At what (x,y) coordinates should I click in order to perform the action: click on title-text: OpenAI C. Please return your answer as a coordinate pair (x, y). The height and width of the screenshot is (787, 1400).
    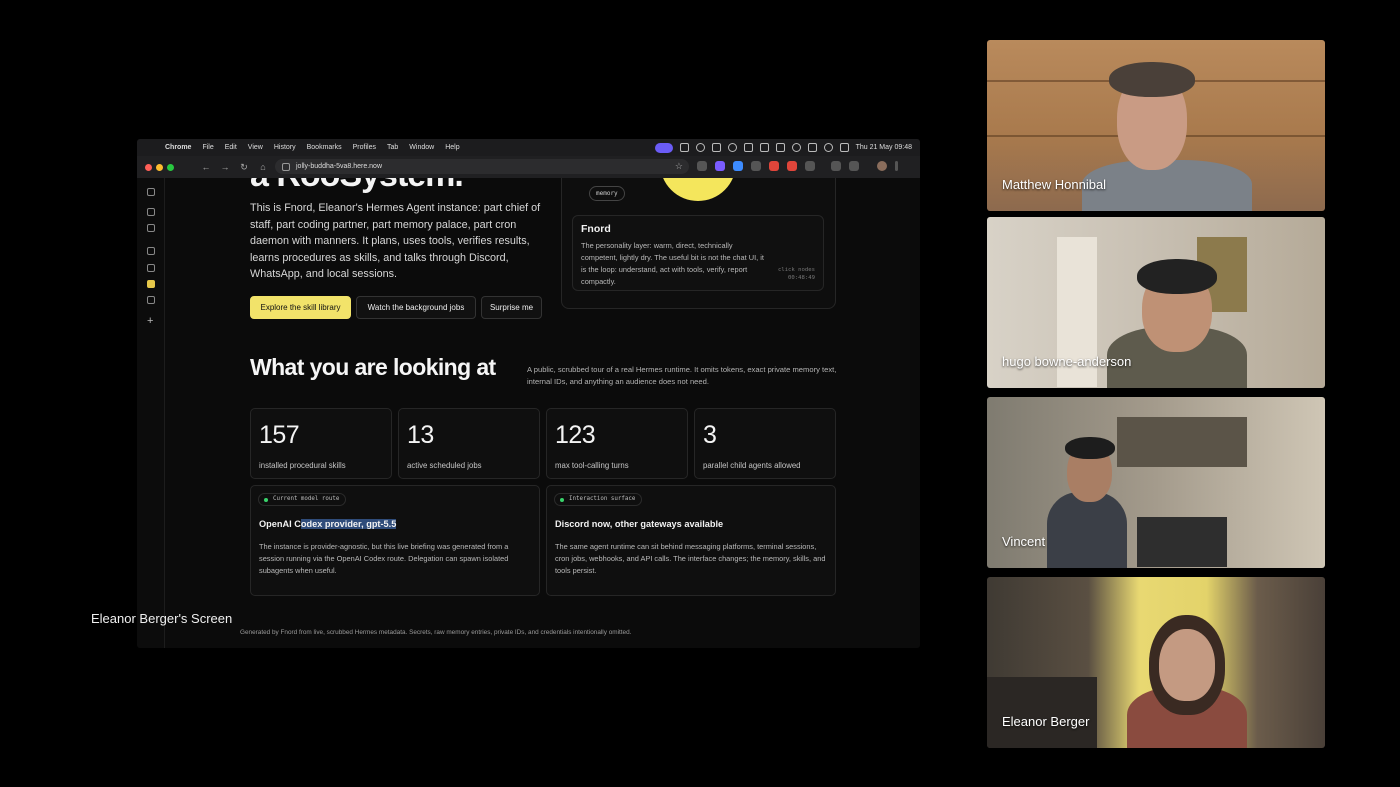
    Looking at the image, I should click on (280, 524).